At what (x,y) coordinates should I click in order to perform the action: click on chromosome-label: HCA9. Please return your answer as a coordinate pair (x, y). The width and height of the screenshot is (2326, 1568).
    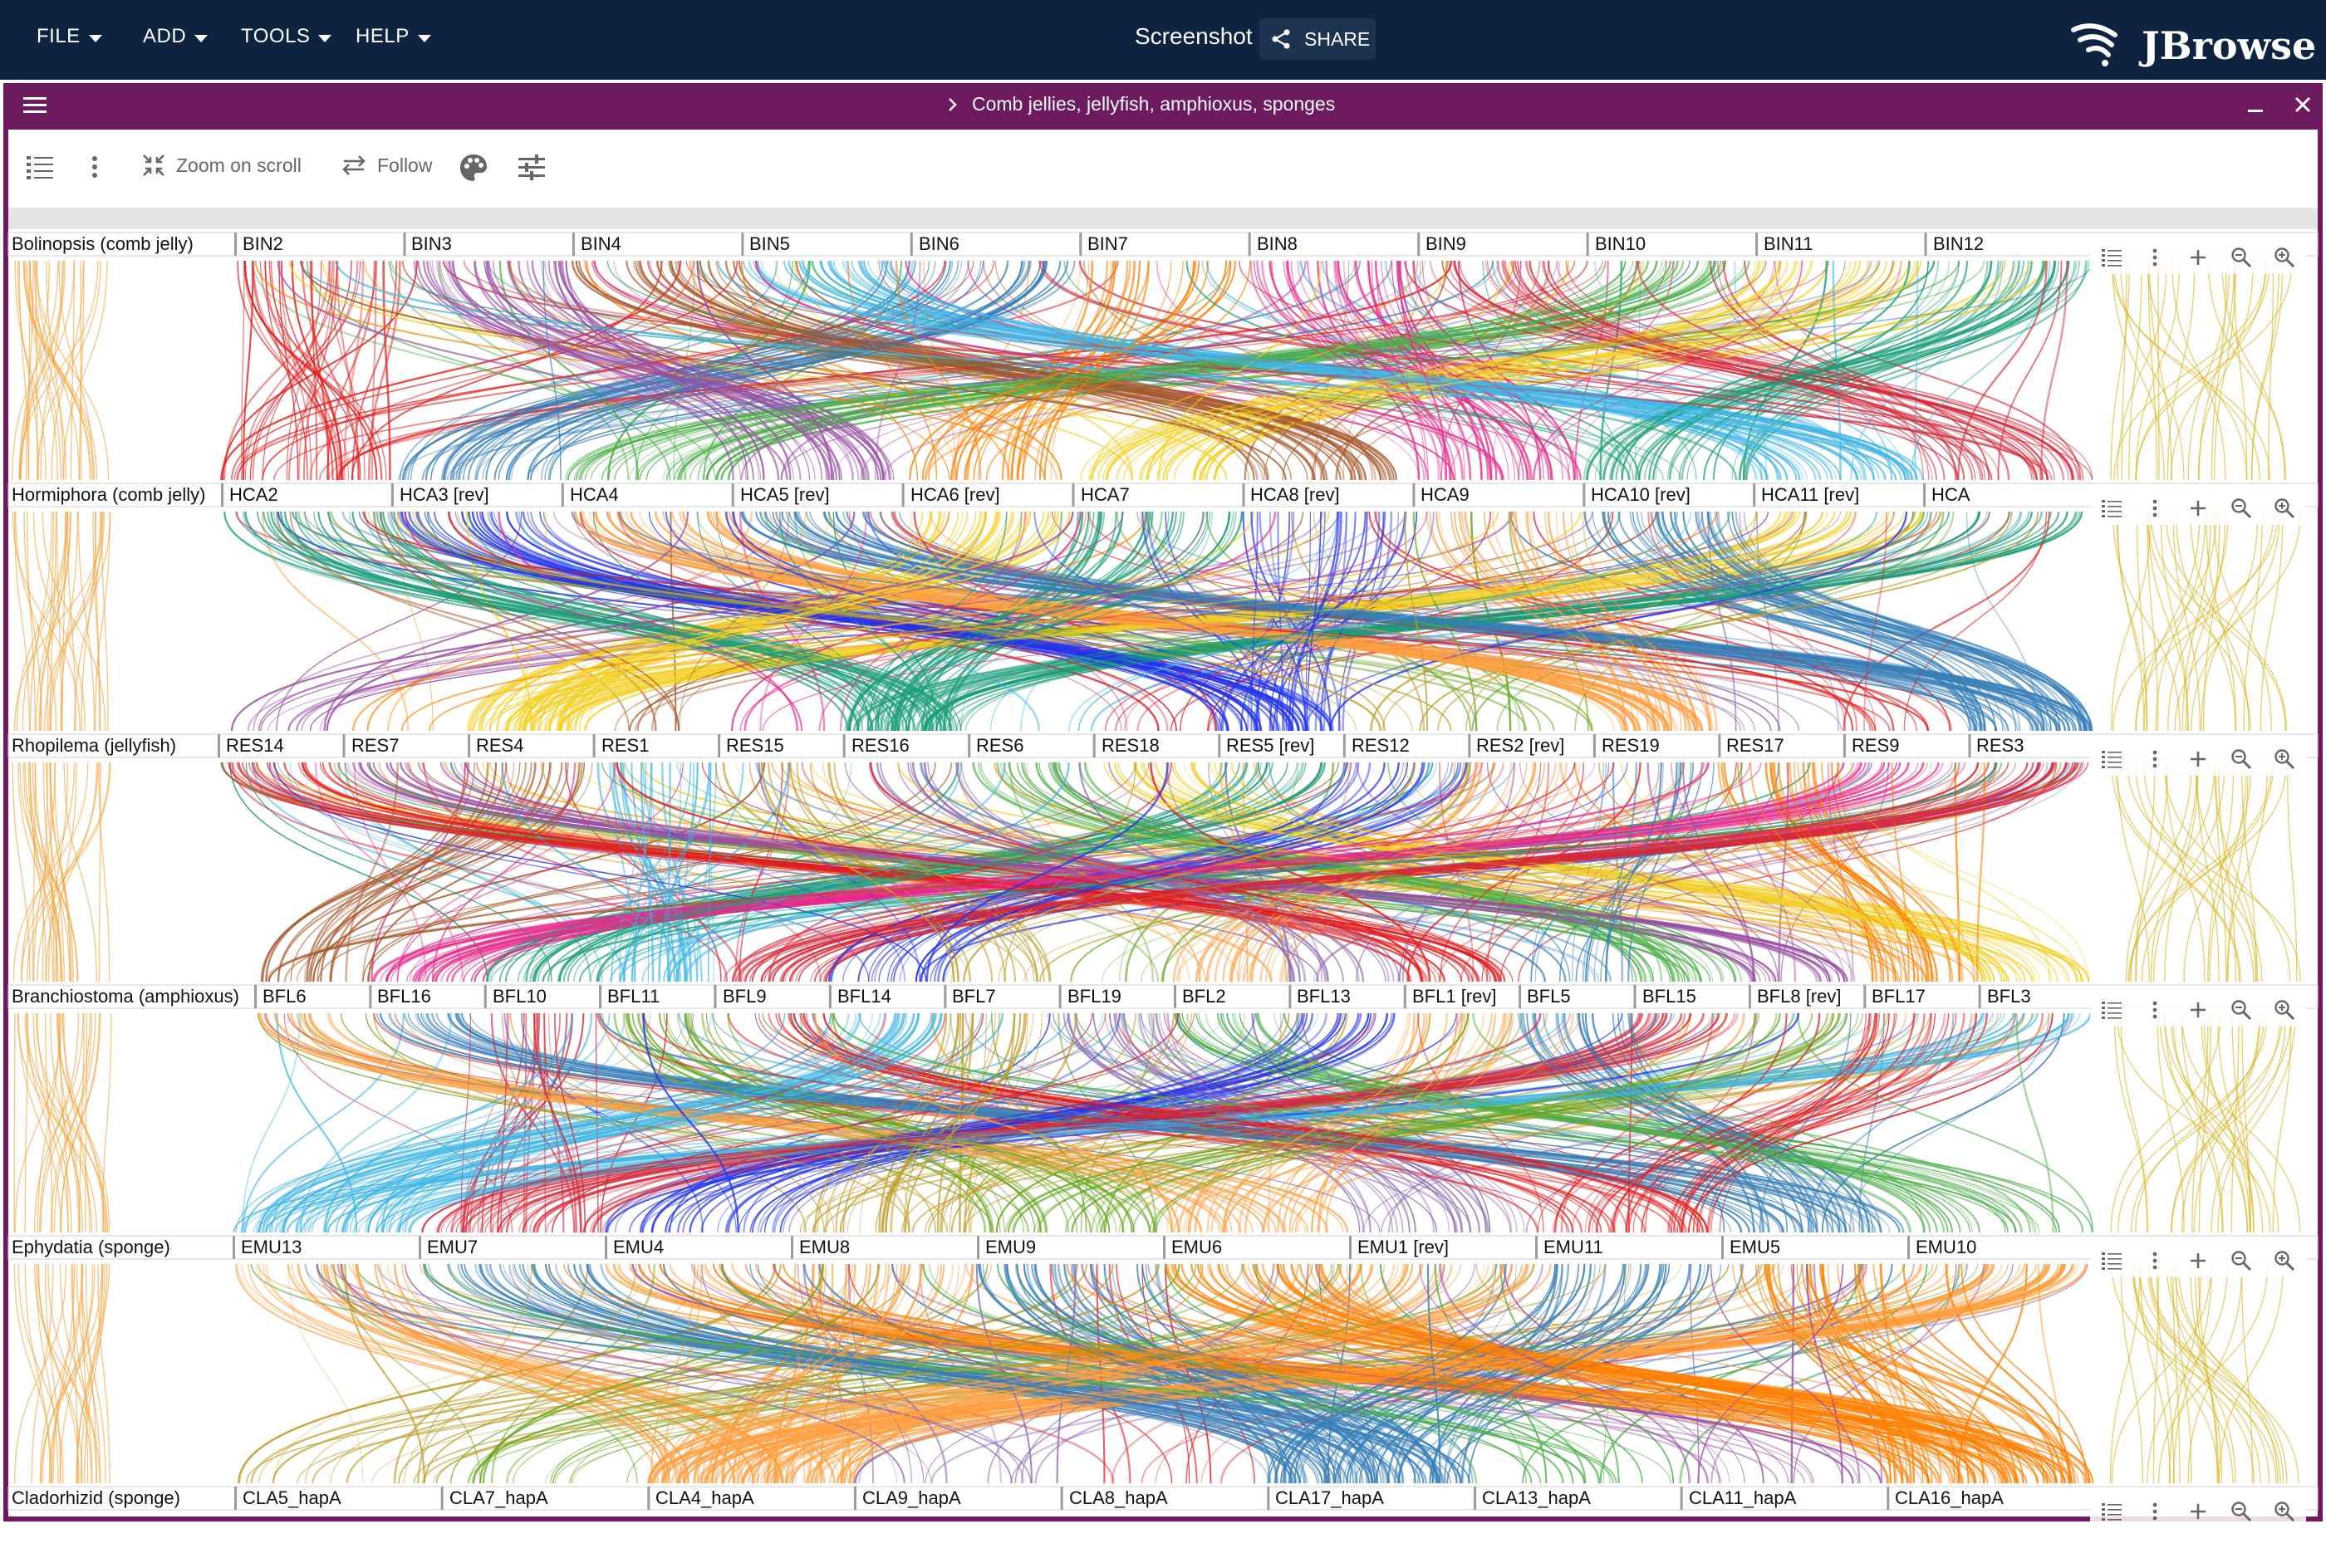
    Looking at the image, I should click on (1443, 495).